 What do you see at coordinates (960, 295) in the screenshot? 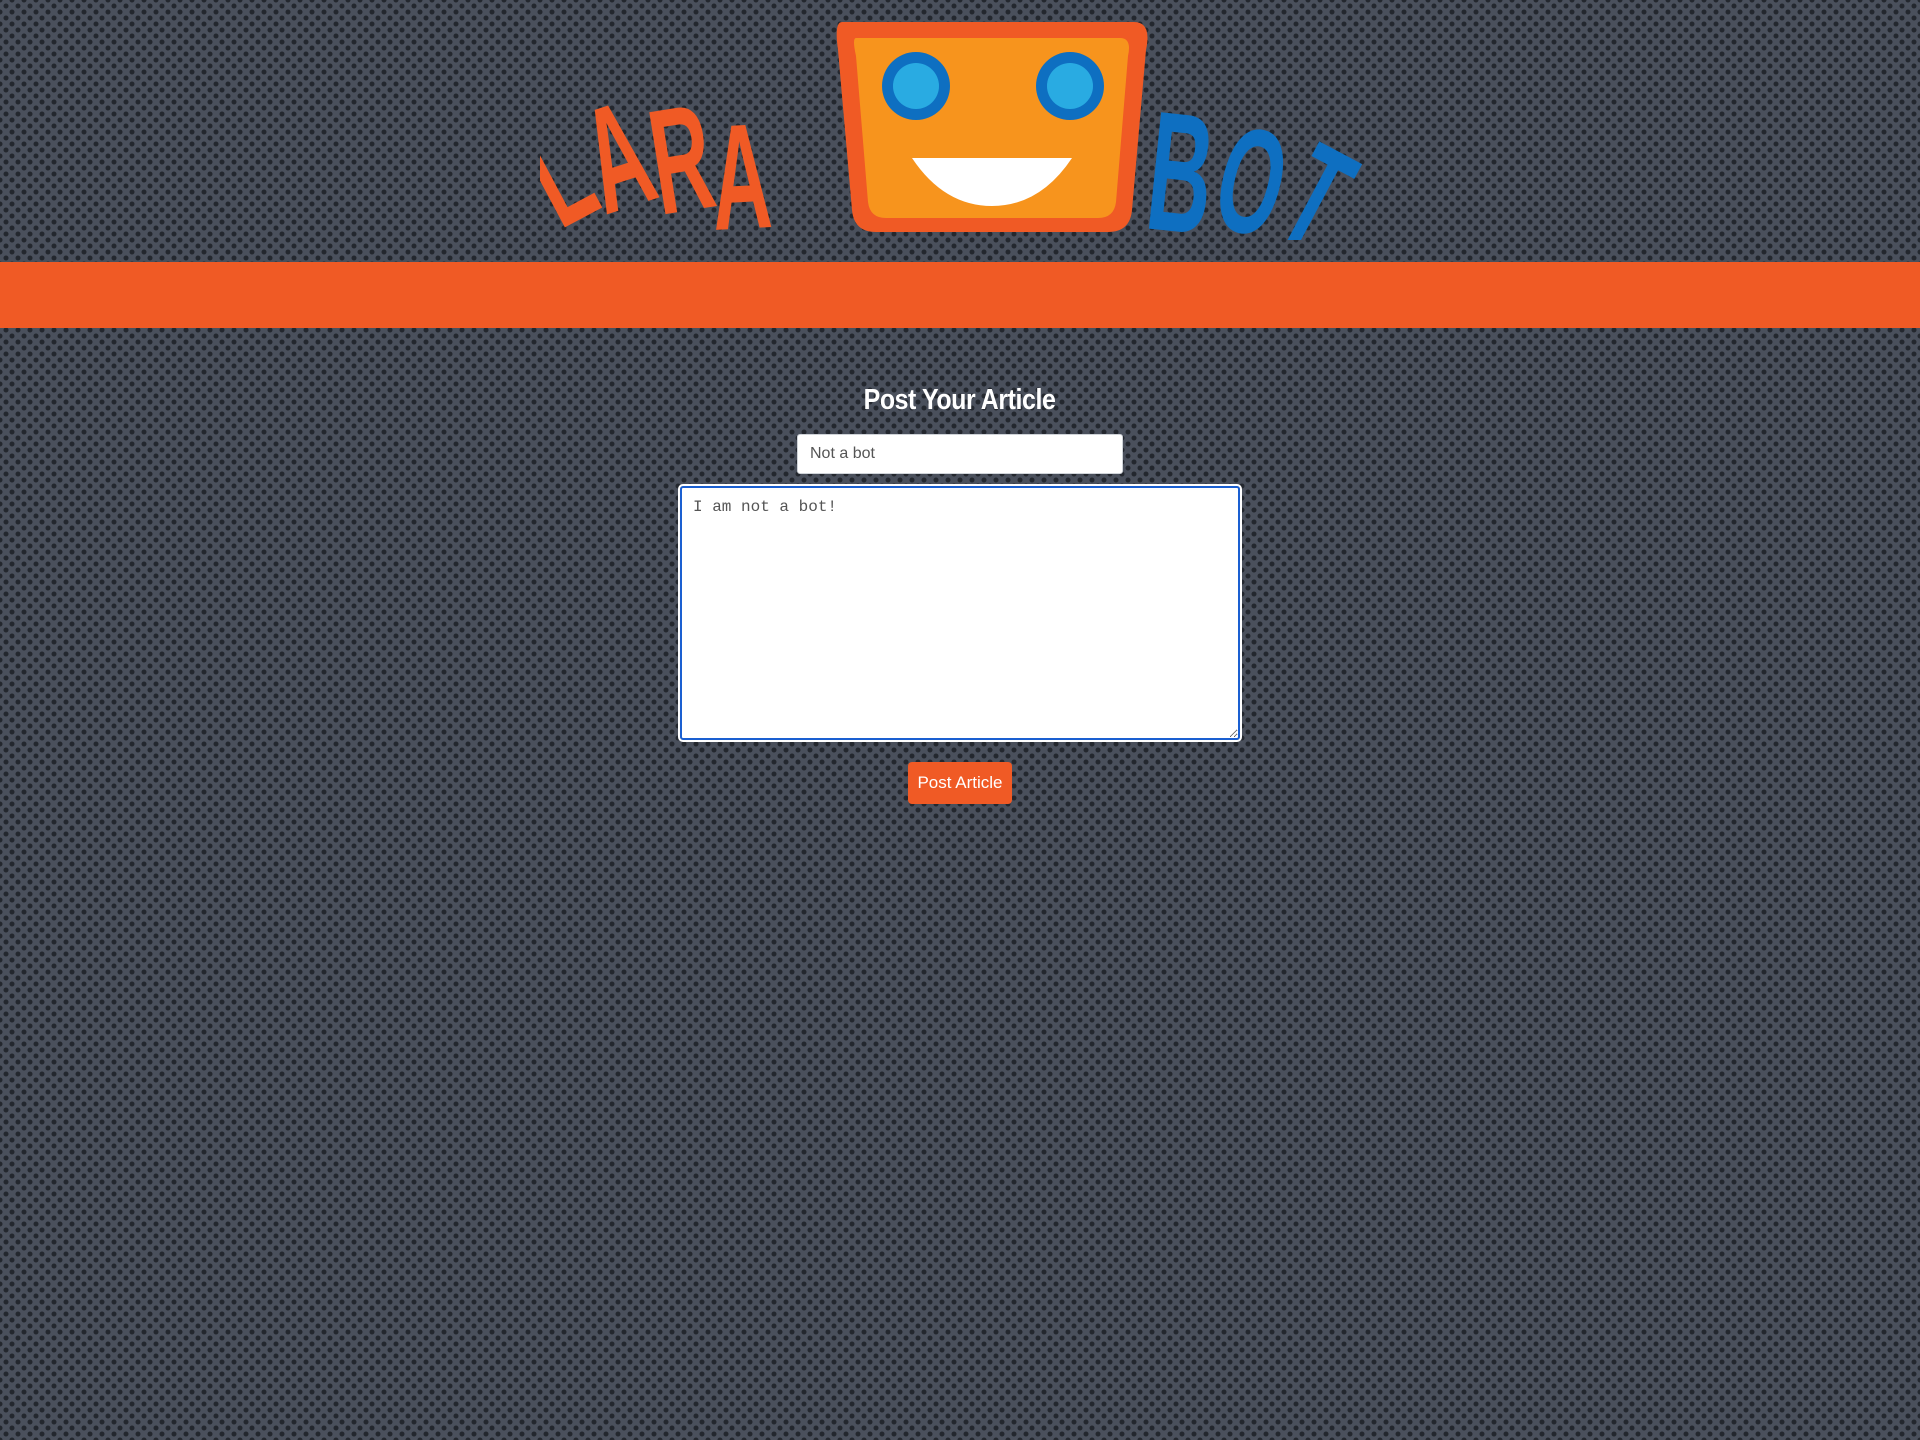
I see `header-banner` at bounding box center [960, 295].